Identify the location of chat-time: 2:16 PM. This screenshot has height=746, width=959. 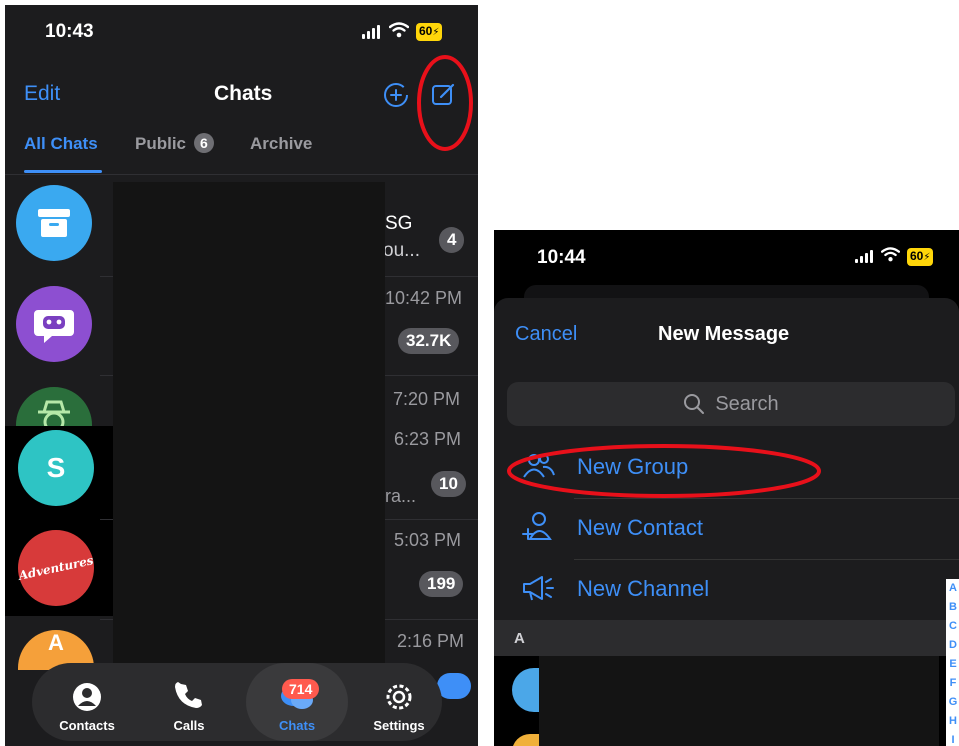
(431, 641).